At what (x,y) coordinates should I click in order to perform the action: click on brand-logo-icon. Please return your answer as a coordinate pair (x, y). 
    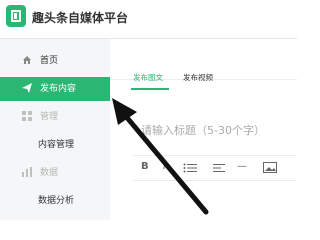
    Looking at the image, I should click on (16, 16).